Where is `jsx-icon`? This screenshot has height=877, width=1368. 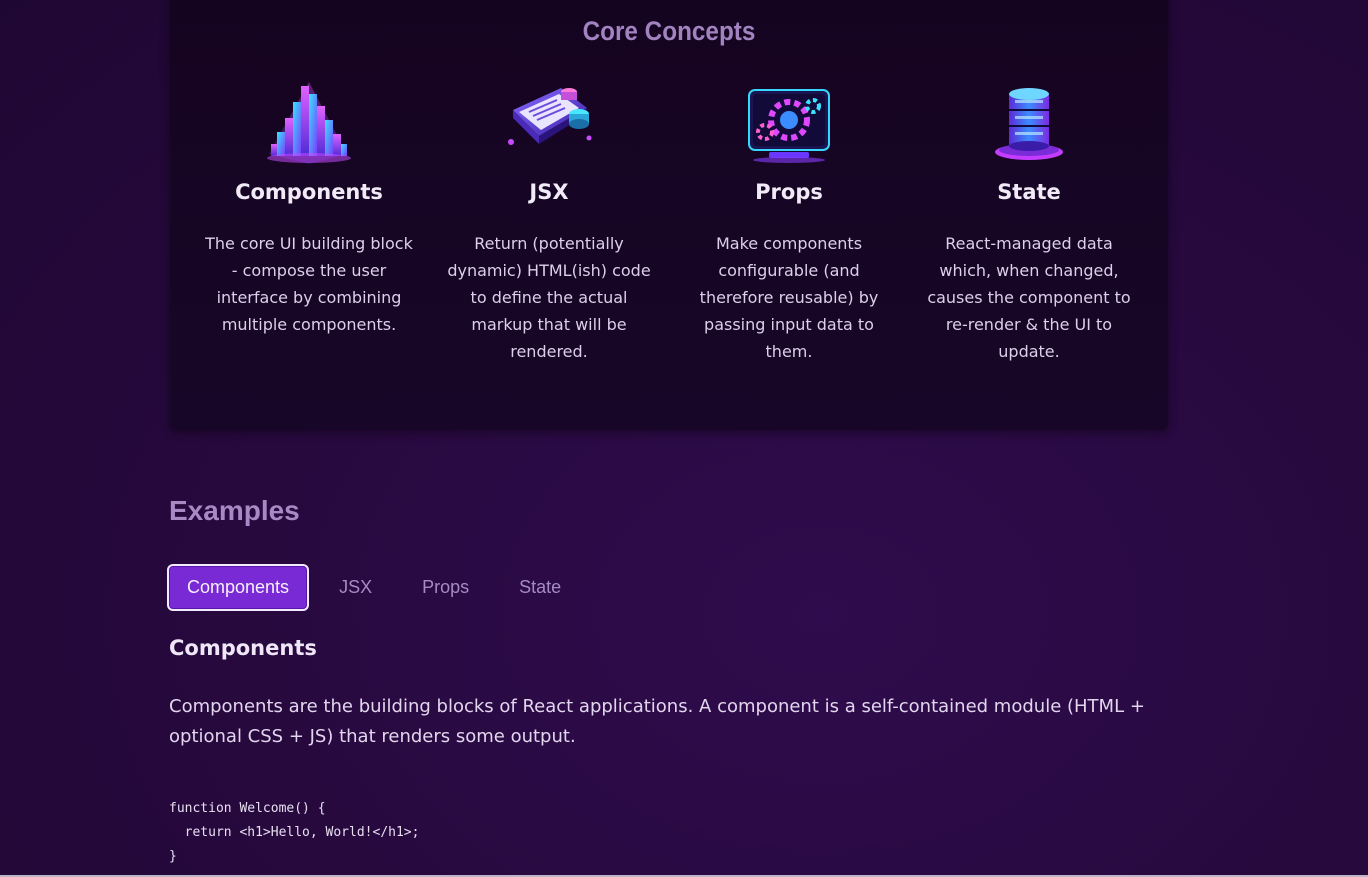 jsx-icon is located at coordinates (550, 116).